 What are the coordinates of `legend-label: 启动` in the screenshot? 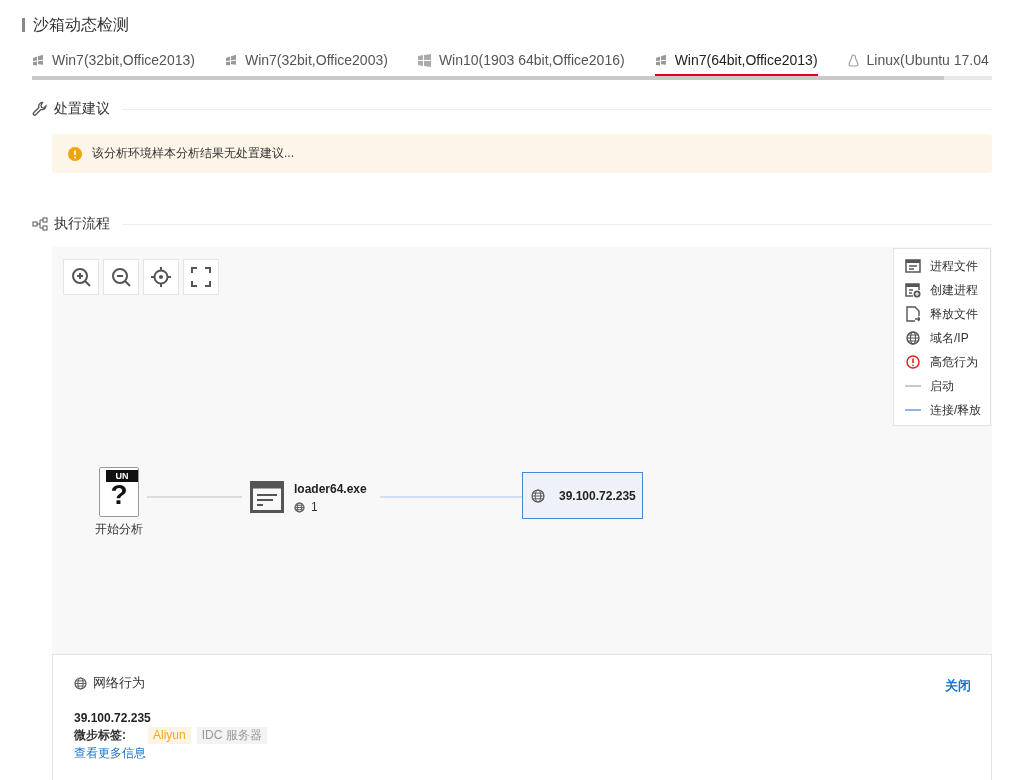 It's located at (942, 386).